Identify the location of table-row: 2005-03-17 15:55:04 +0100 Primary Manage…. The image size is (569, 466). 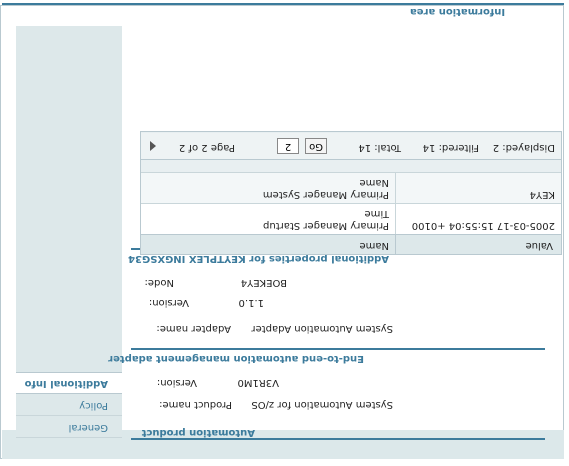
(351, 218).